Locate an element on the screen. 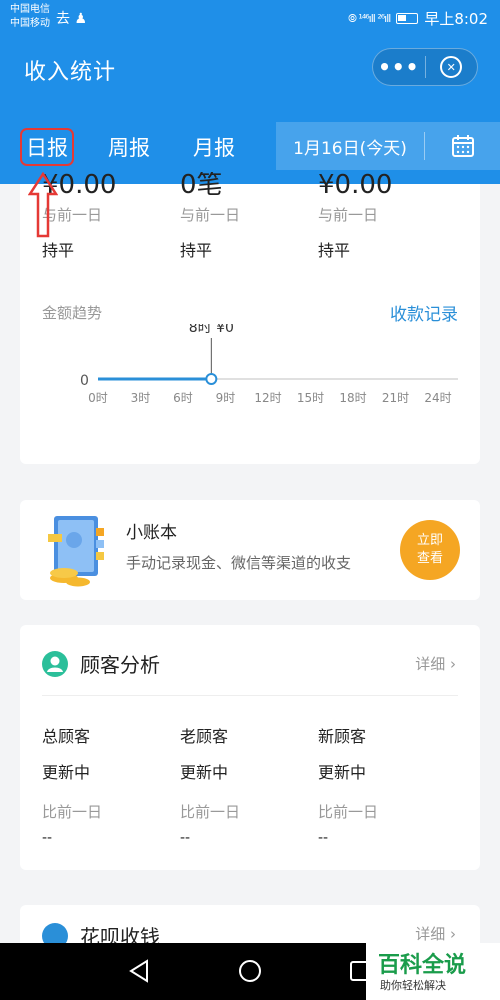 The image size is (500, 1000). clock: 早上8:02 is located at coordinates (456, 19).